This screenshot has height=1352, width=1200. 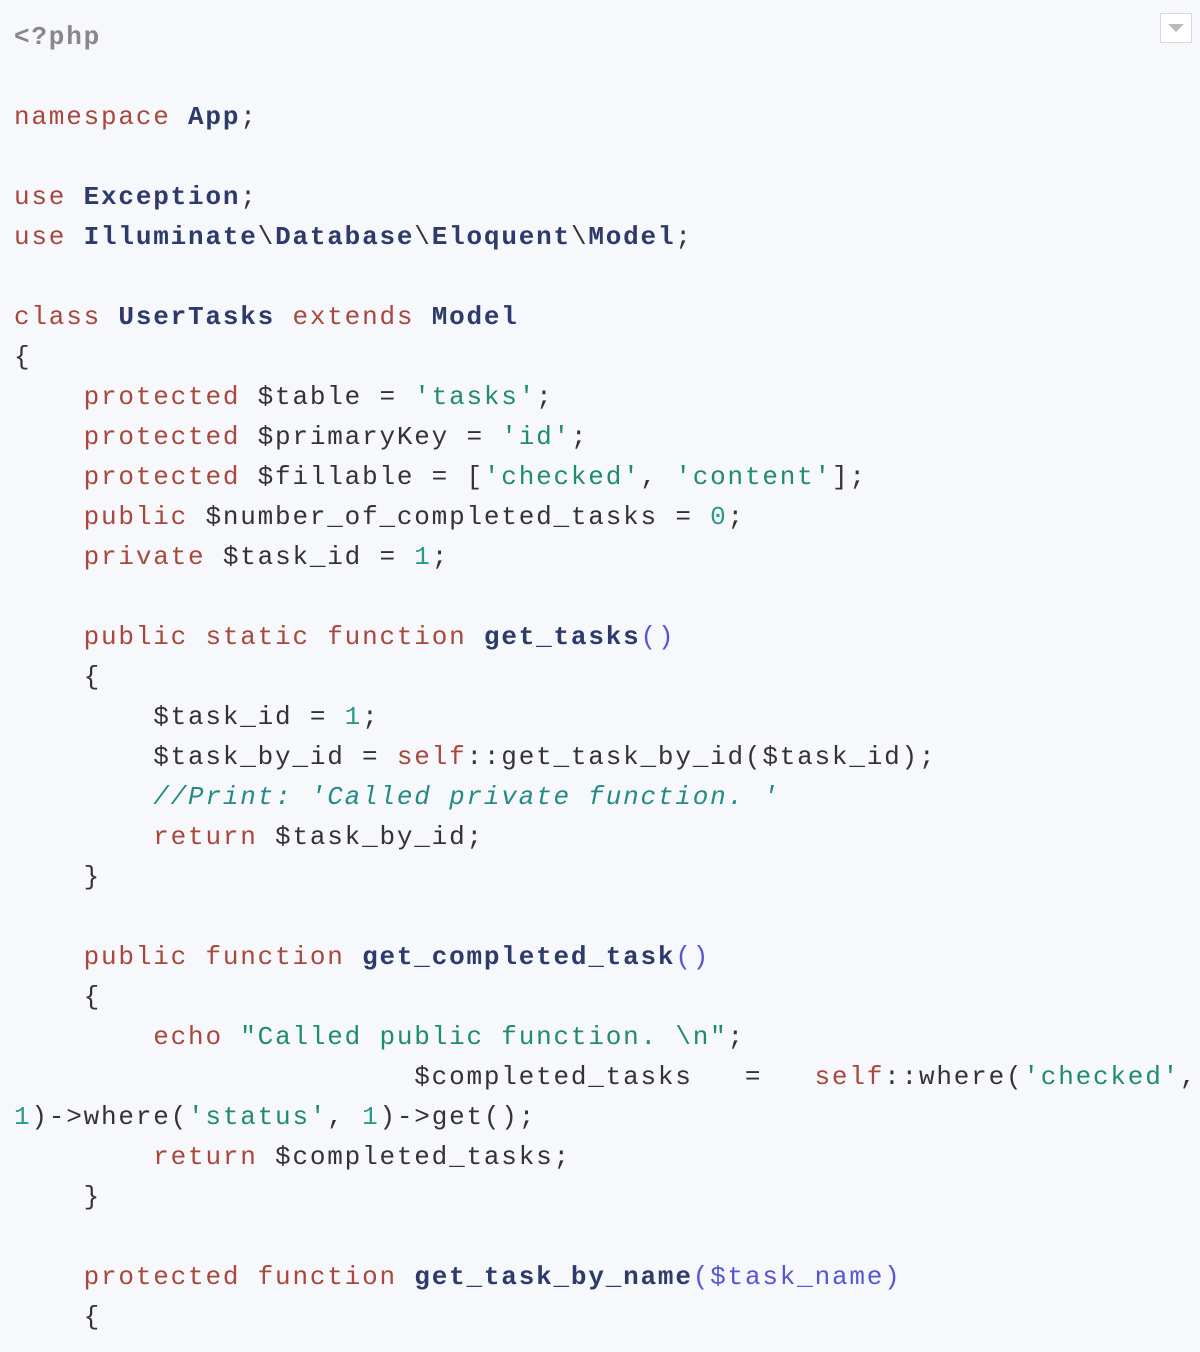 I want to click on code-line: public static function get_tasks(), so click(x=605, y=637).